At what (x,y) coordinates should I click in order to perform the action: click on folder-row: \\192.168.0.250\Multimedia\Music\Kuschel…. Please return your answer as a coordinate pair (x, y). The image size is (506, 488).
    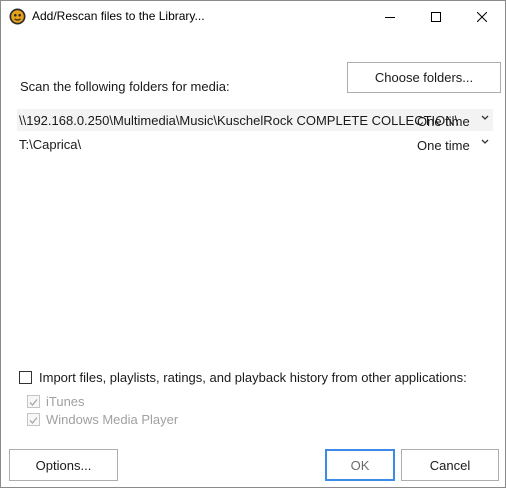
    Looking at the image, I should click on (255, 120).